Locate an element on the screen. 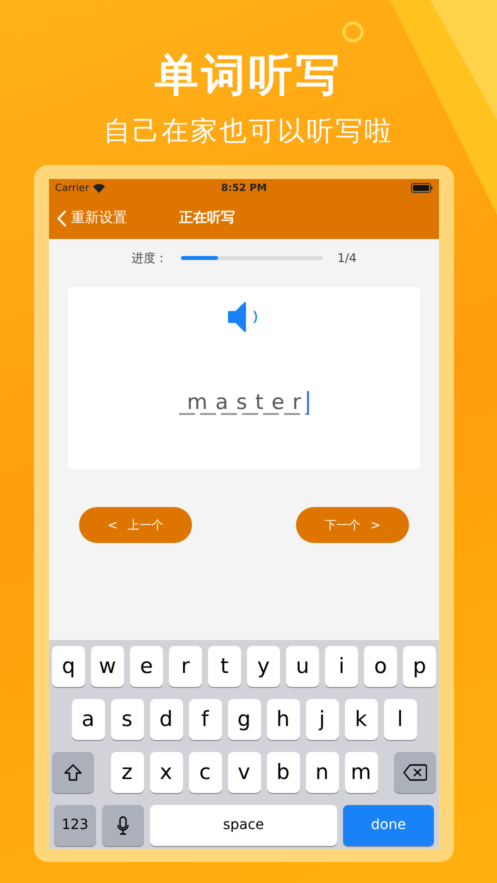 The height and width of the screenshot is (883, 497). key: d is located at coordinates (166, 719).